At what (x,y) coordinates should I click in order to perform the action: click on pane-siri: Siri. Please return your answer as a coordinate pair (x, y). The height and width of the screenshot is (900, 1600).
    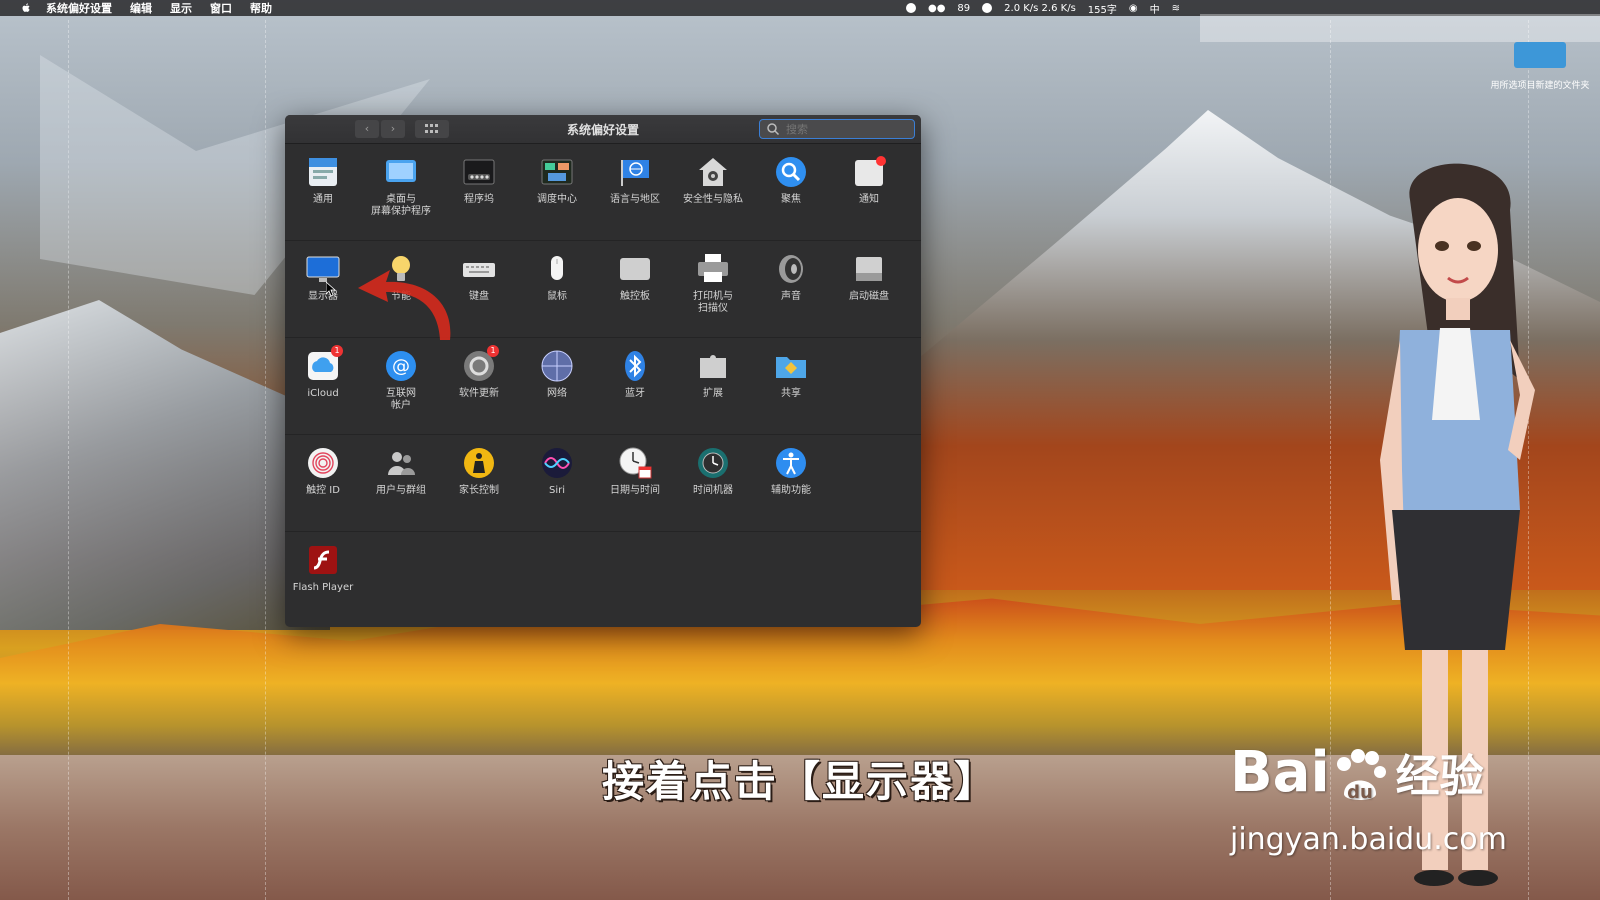
    Looking at the image, I should click on (557, 471).